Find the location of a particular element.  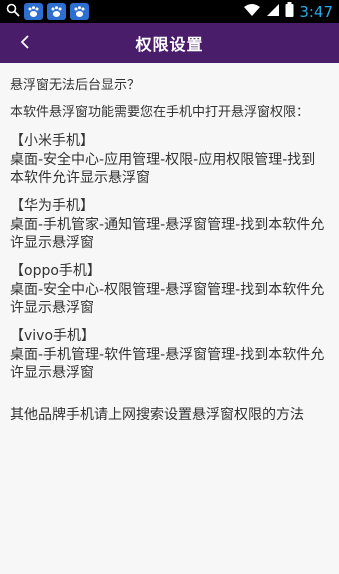

notification-area is located at coordinates (47, 11).